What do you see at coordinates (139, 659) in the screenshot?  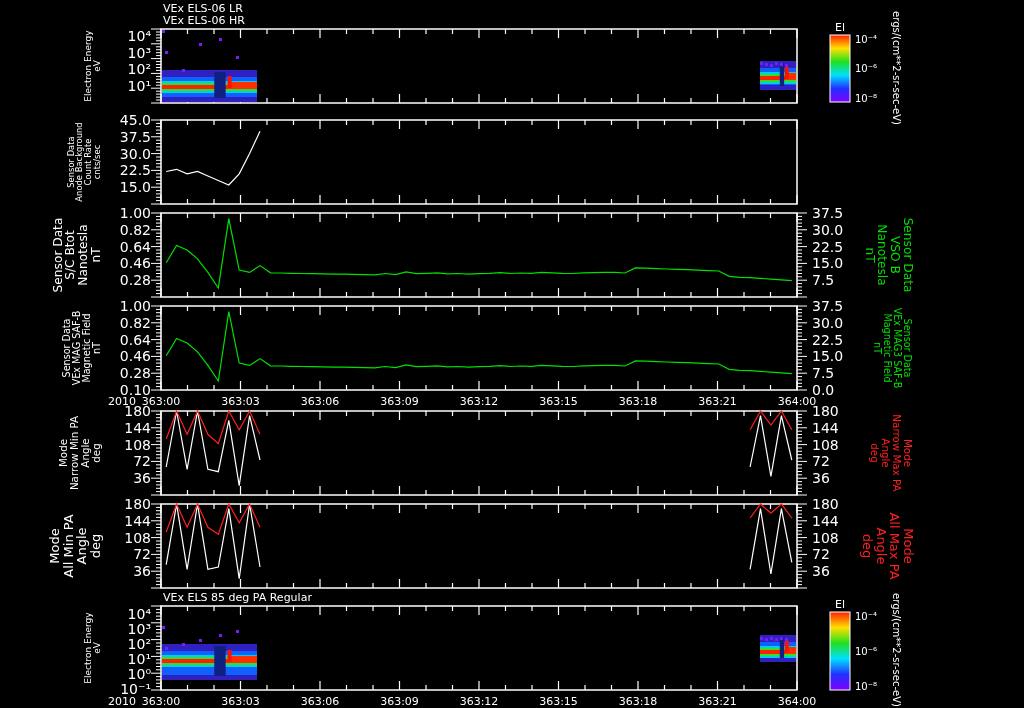 I see `axis-tick-label: 10¹` at bounding box center [139, 659].